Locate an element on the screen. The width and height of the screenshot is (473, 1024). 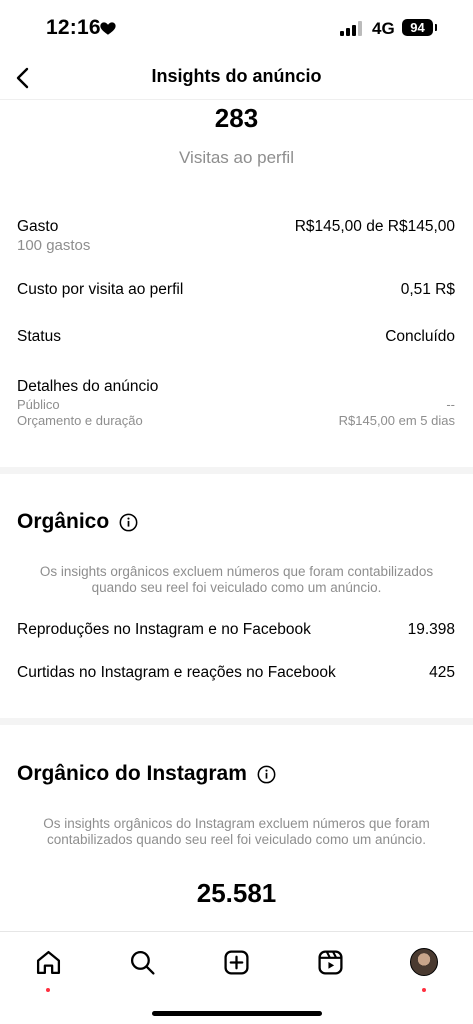
header: Insights do anúncio is located at coordinates (236, 78).